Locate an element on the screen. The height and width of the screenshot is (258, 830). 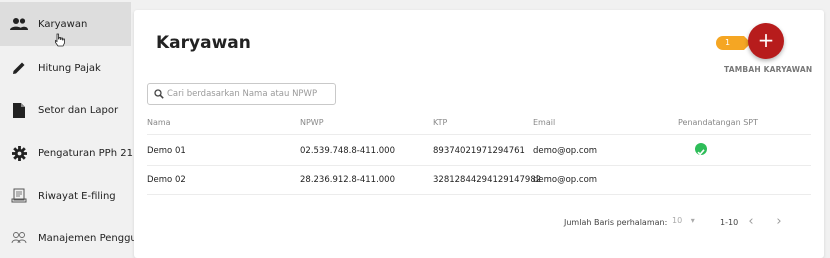
page-range: 1-10 is located at coordinates (729, 222).